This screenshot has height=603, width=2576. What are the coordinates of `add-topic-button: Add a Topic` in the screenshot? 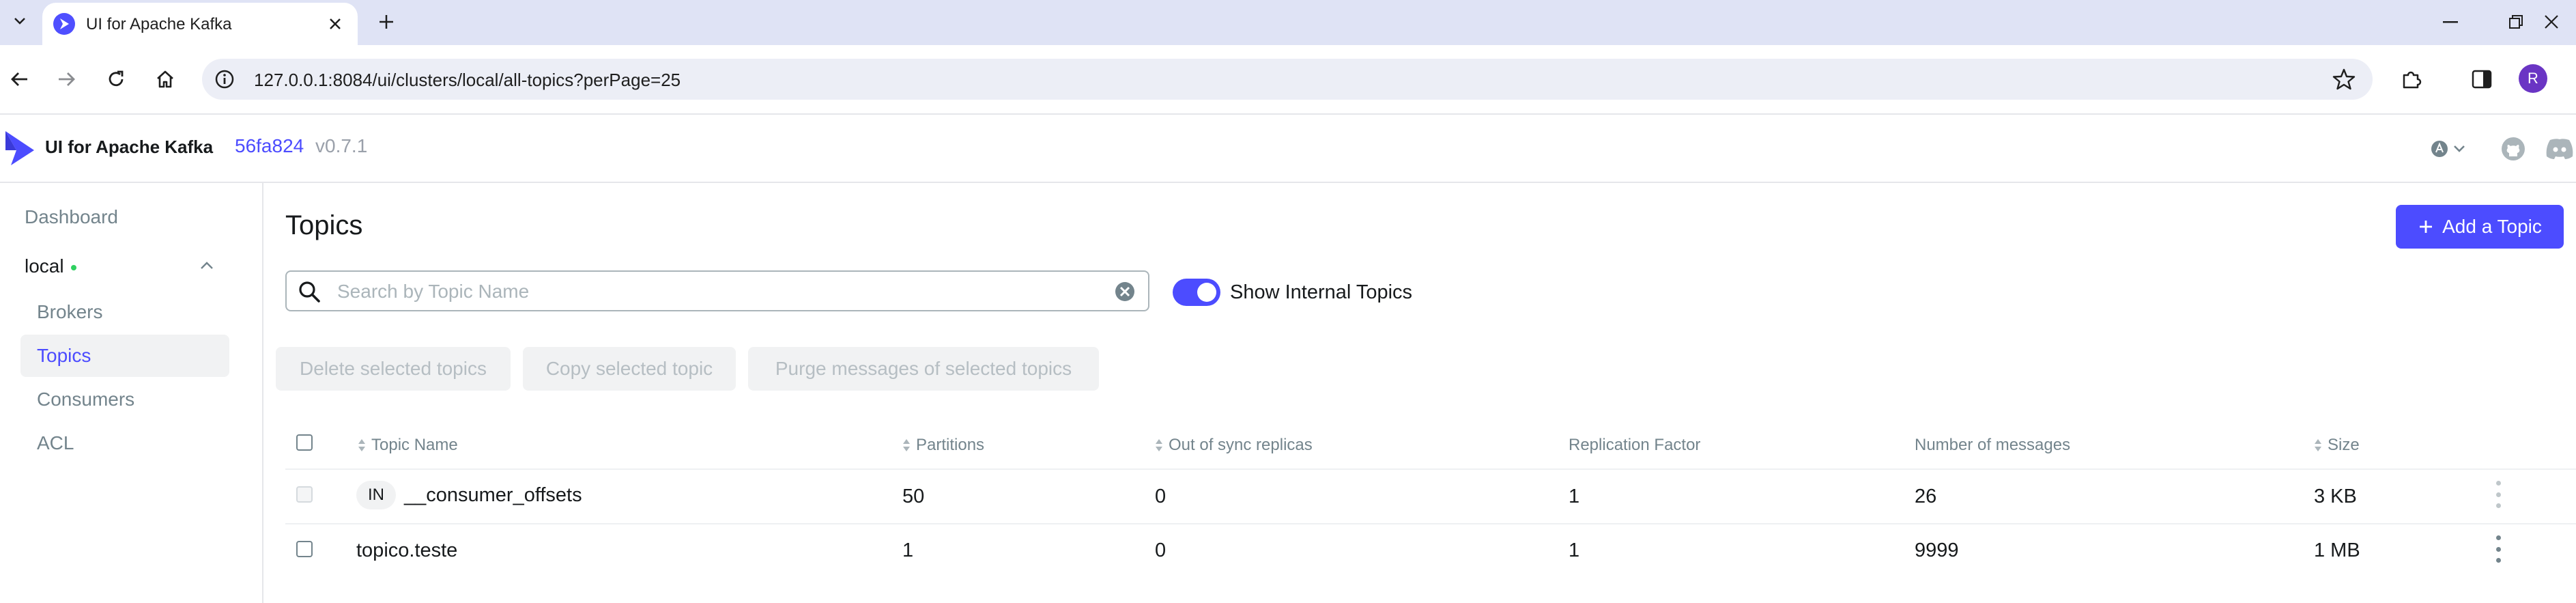 It's located at (2480, 227).